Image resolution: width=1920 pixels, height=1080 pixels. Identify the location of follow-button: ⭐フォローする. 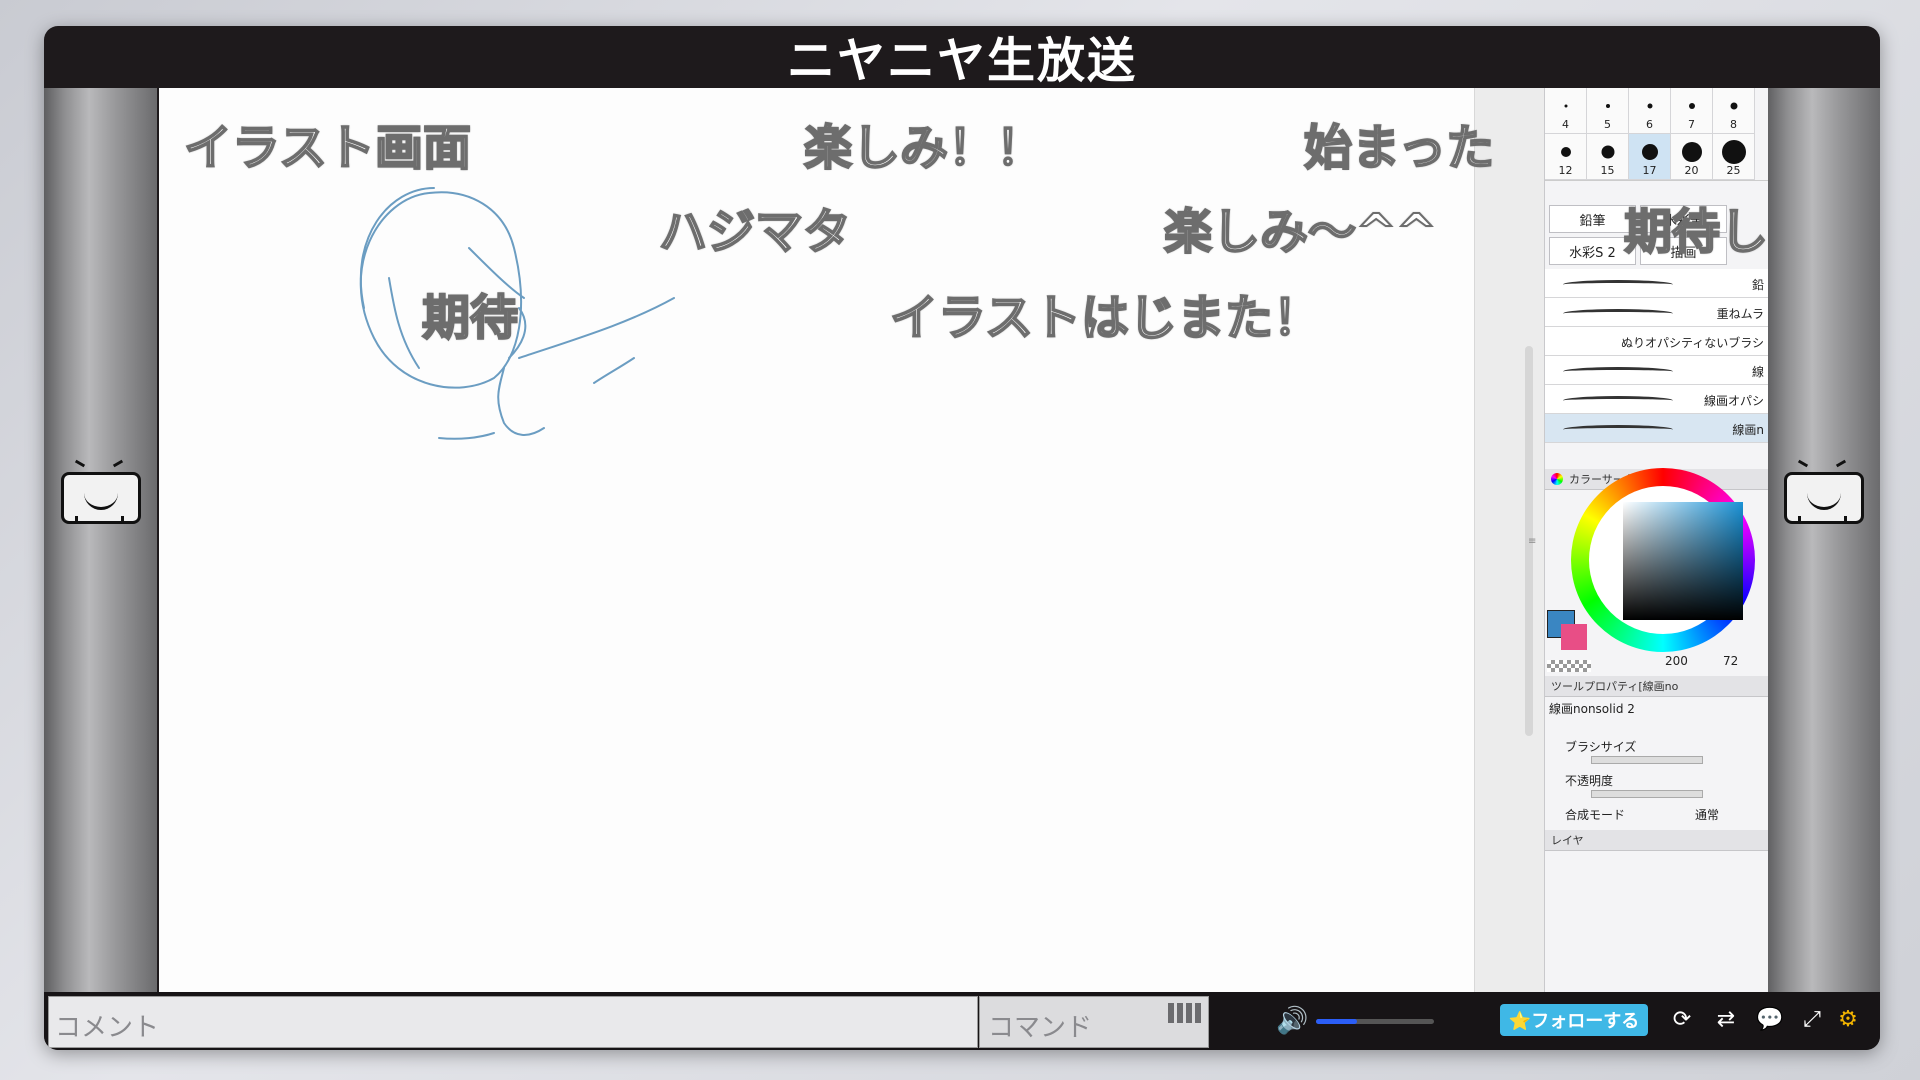
(1574, 1020).